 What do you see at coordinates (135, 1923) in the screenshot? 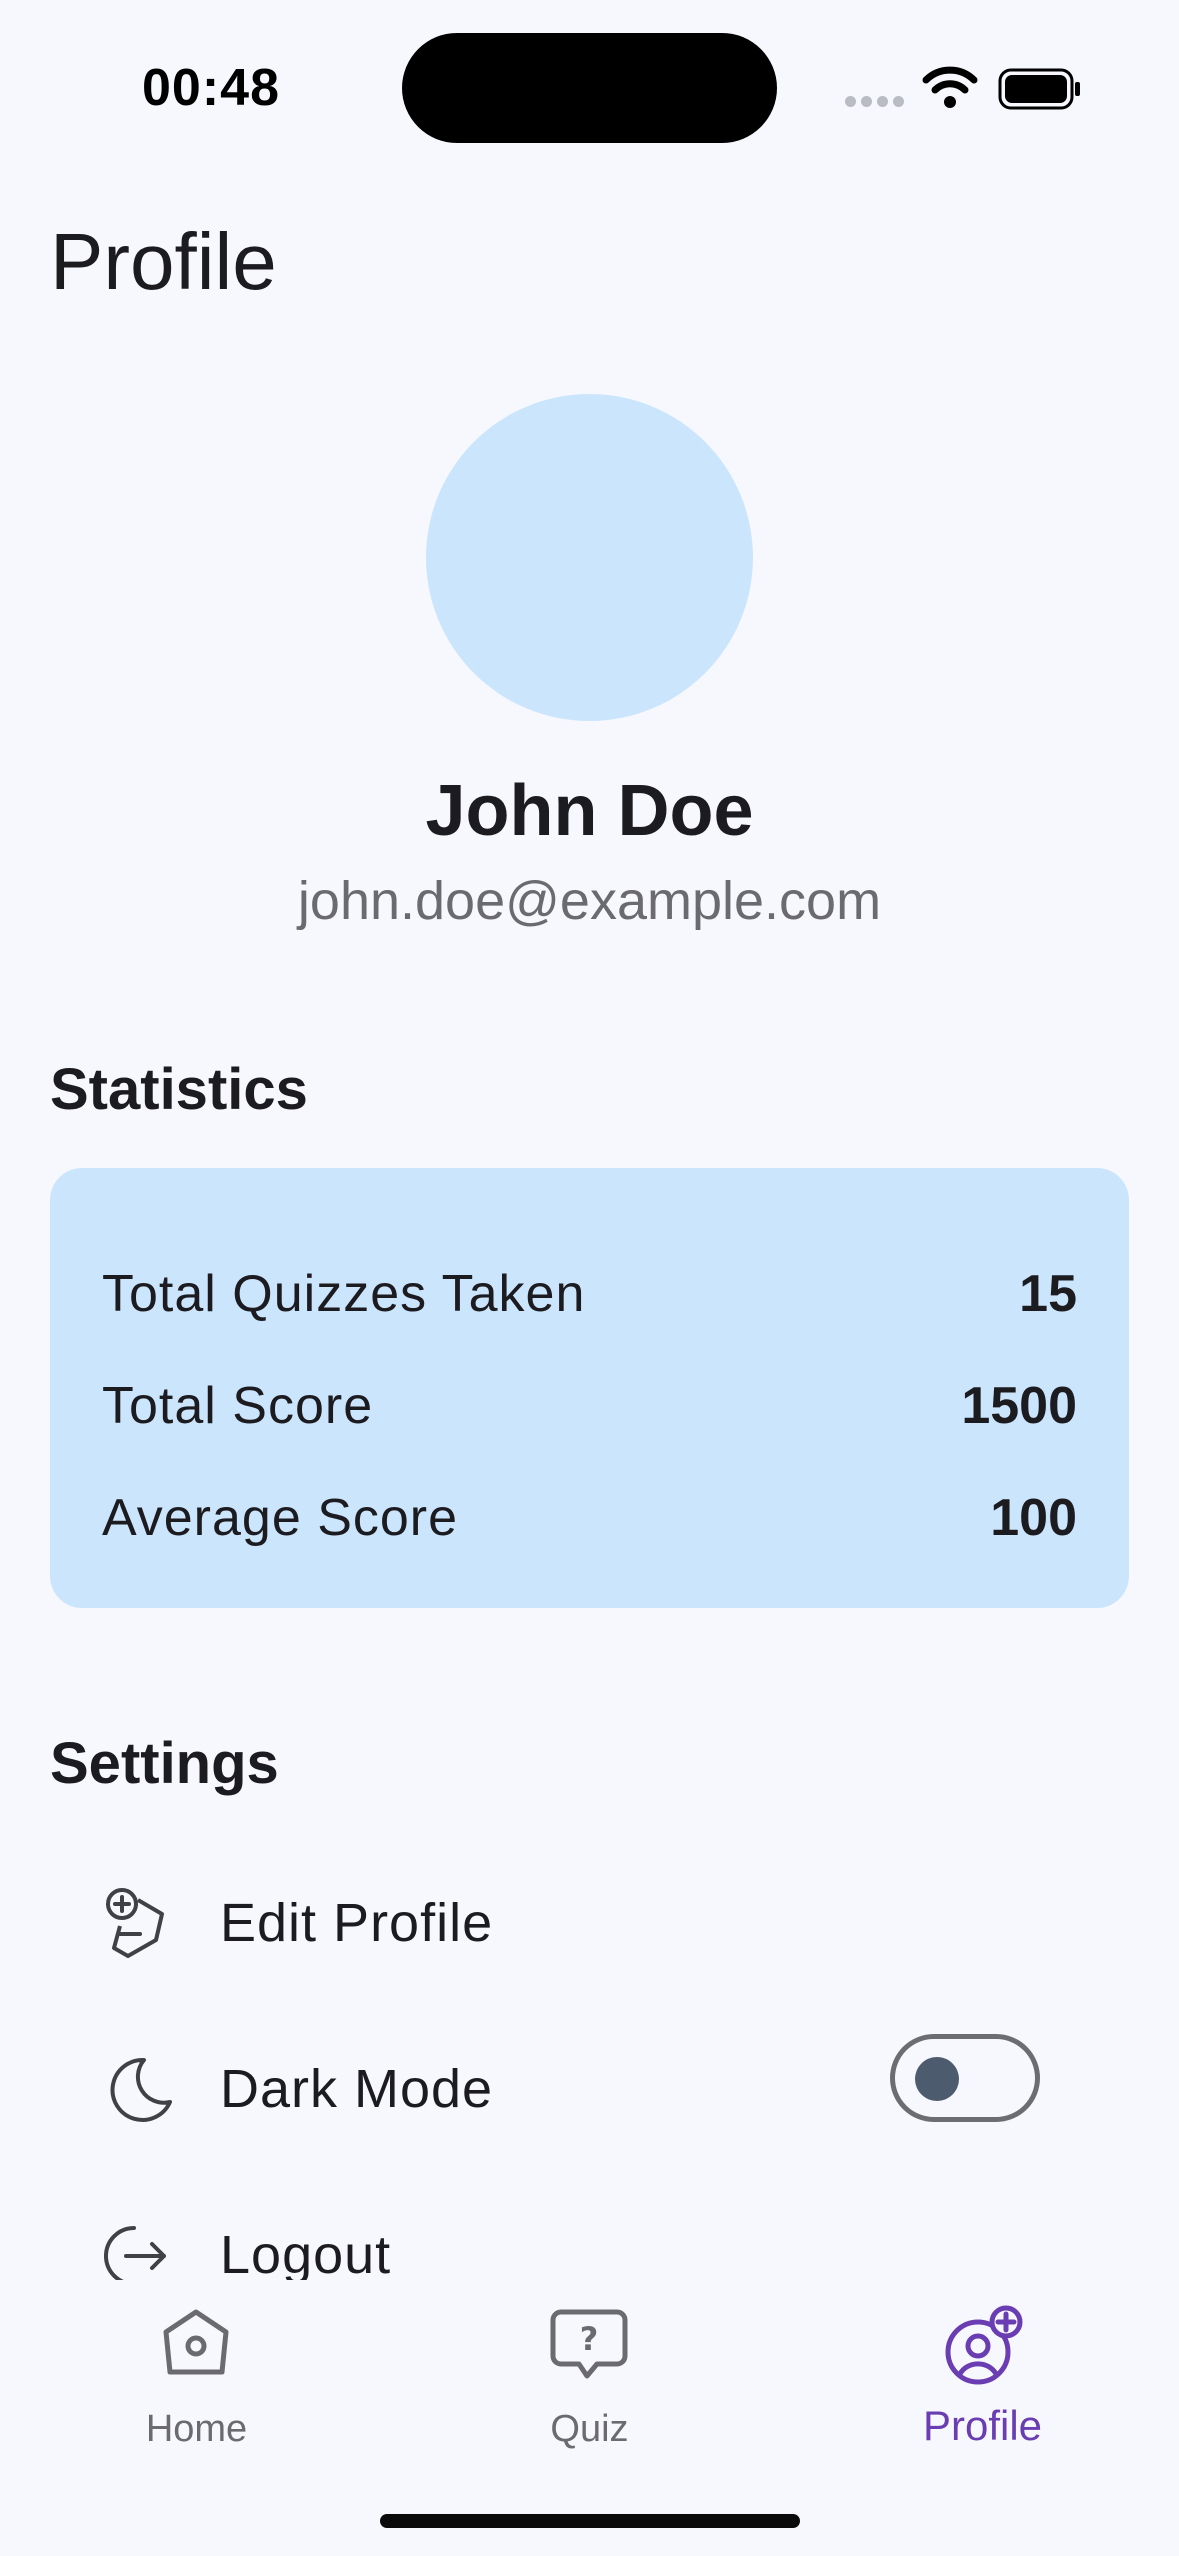
I see `edit-profile-icon` at bounding box center [135, 1923].